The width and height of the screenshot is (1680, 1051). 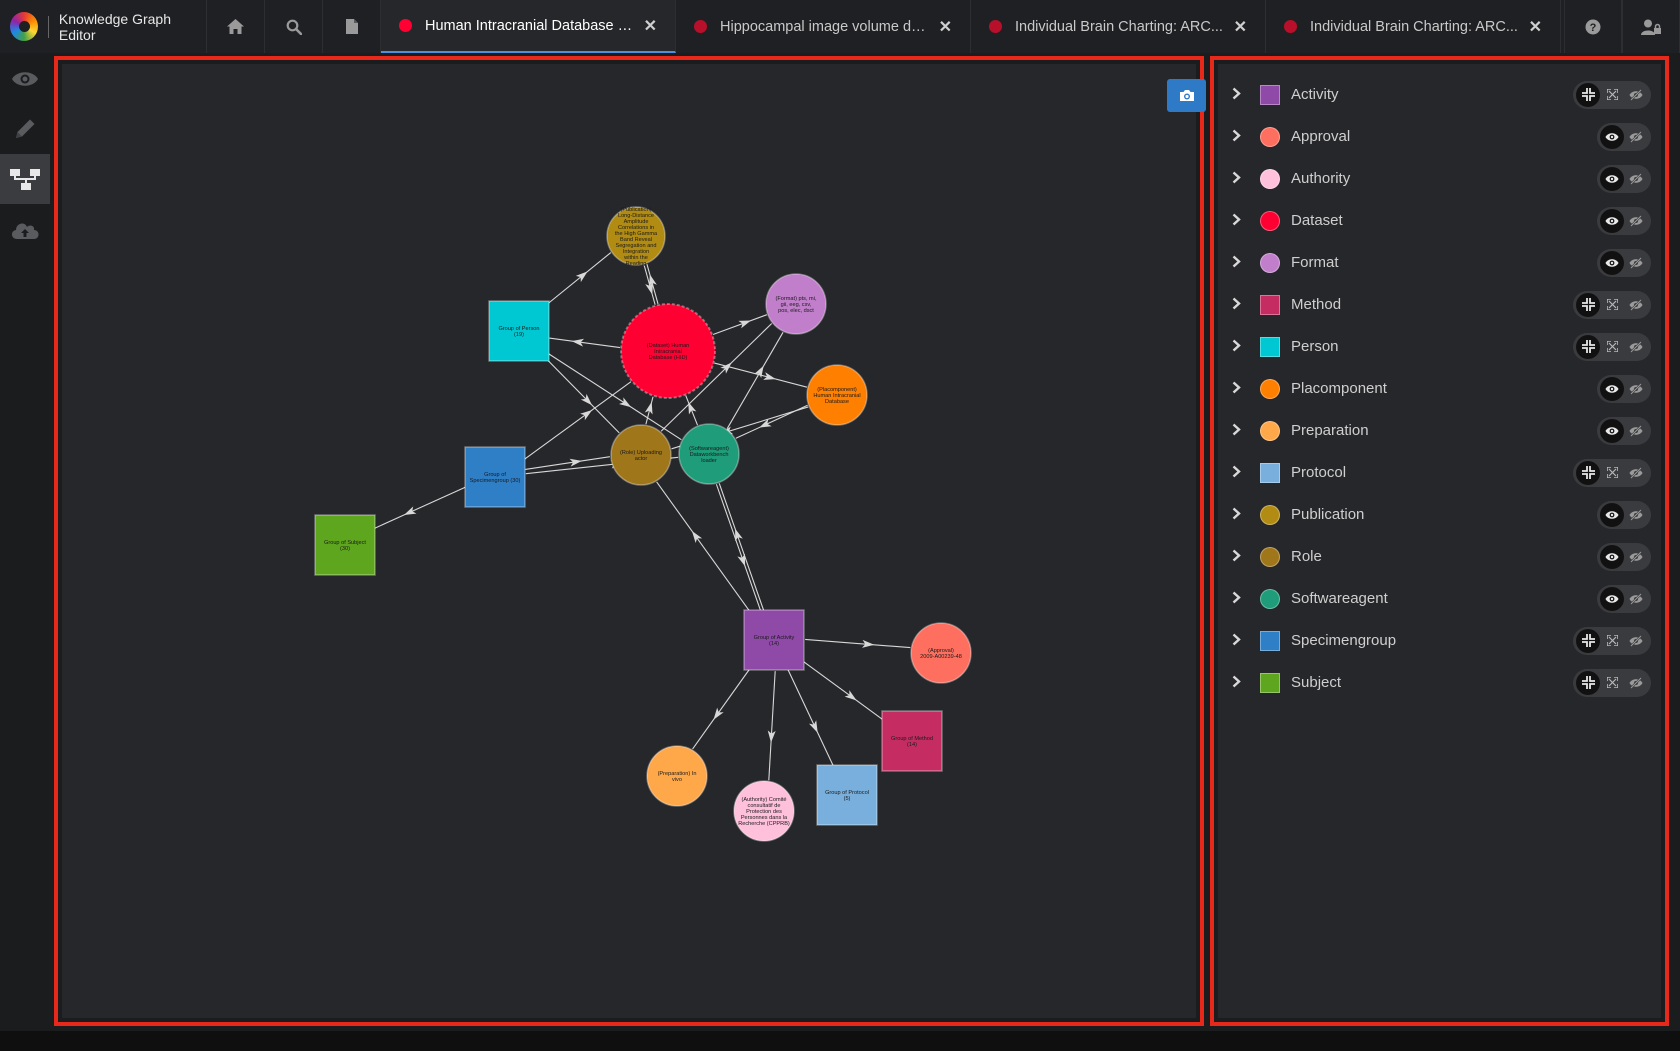 I want to click on edit-mode-button, so click(x=25, y=129).